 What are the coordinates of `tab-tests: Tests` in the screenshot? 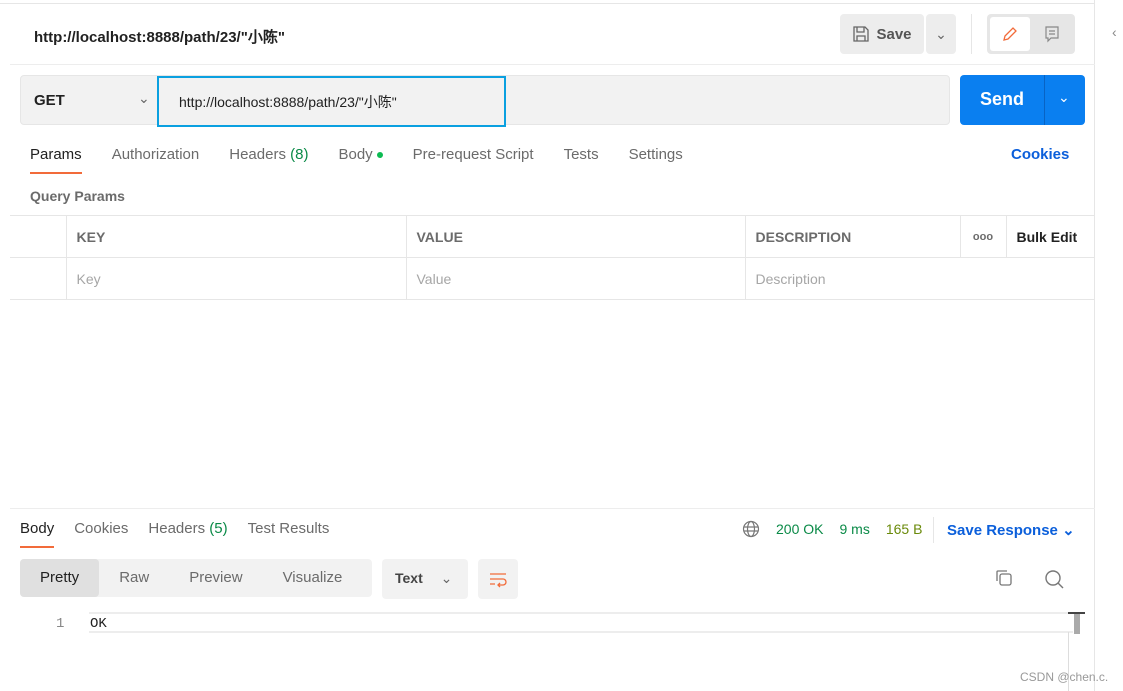 It's located at (581, 159).